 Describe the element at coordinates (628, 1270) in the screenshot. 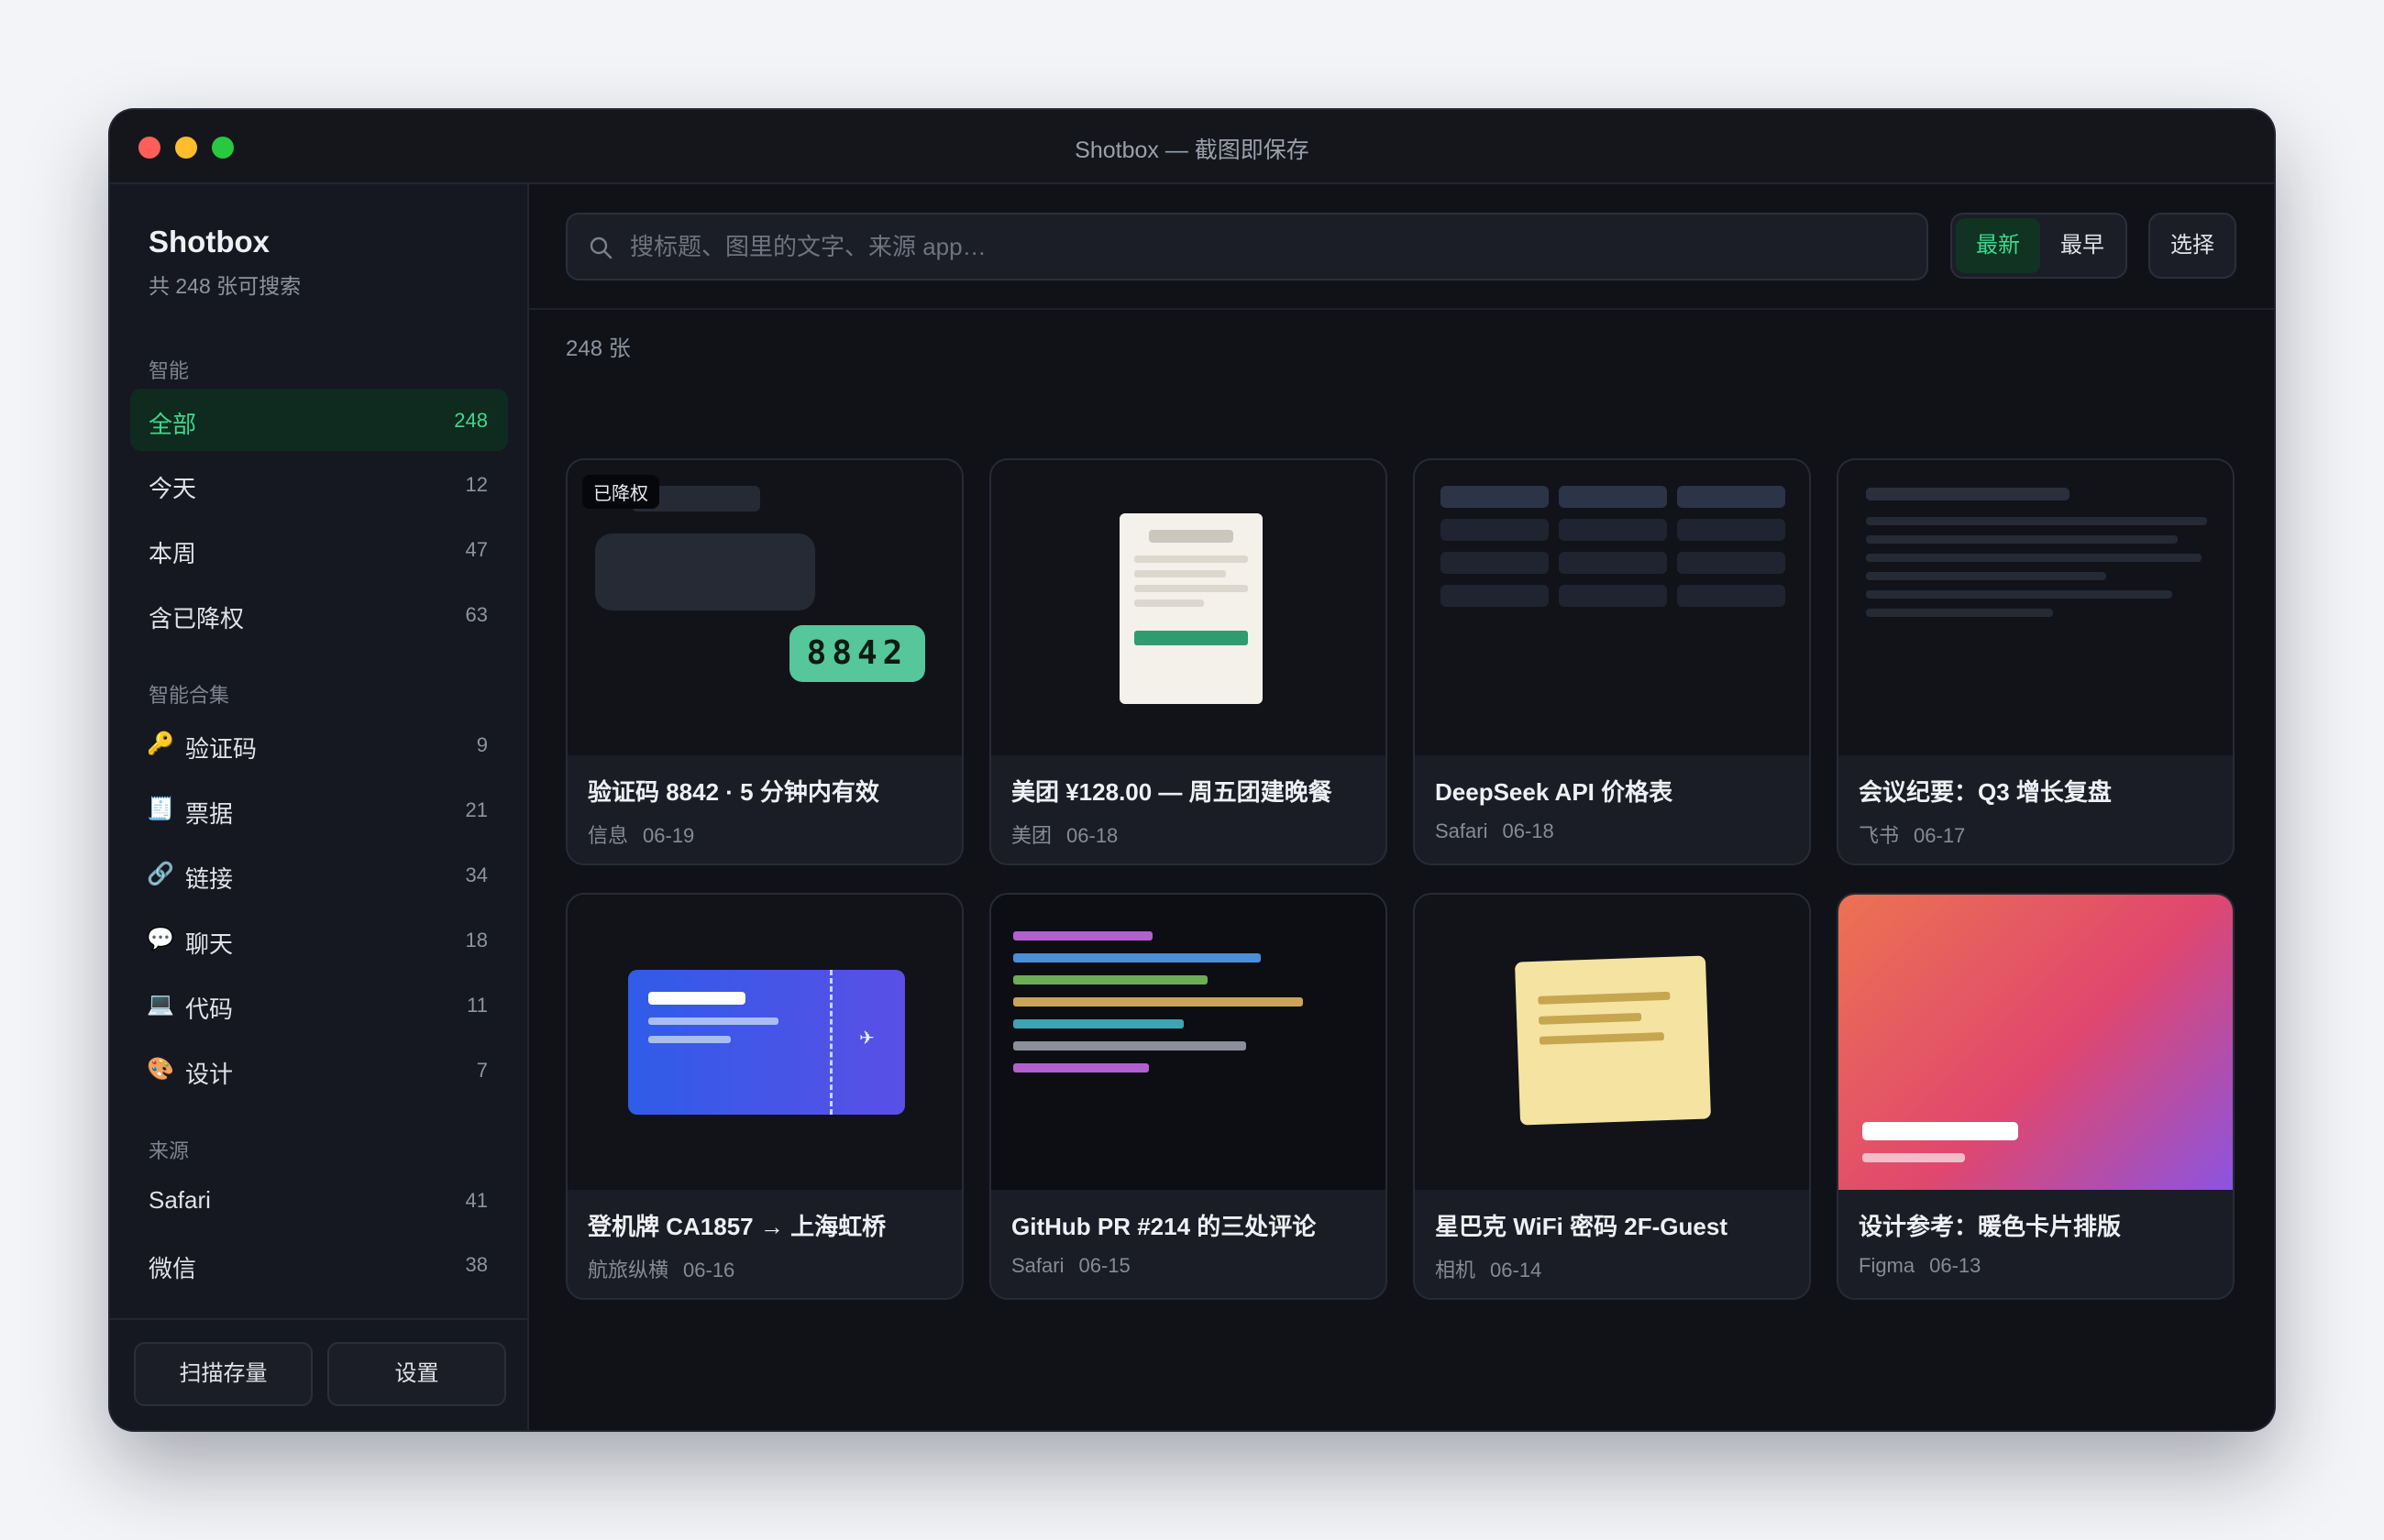

I see `card-source: 航旅纵横` at that location.